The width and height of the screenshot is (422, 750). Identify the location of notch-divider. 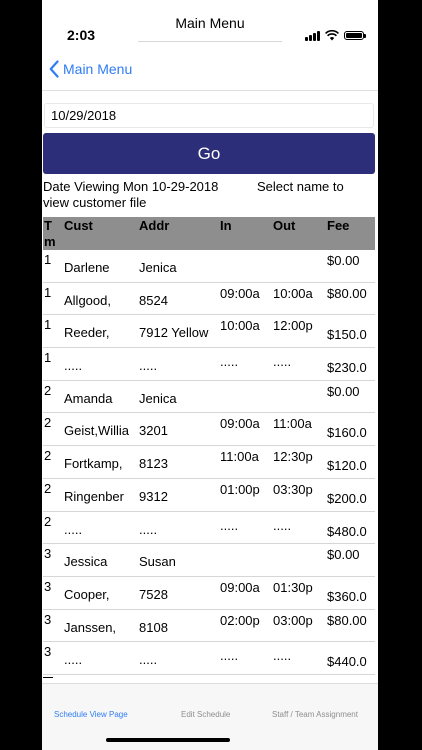
(210, 41).